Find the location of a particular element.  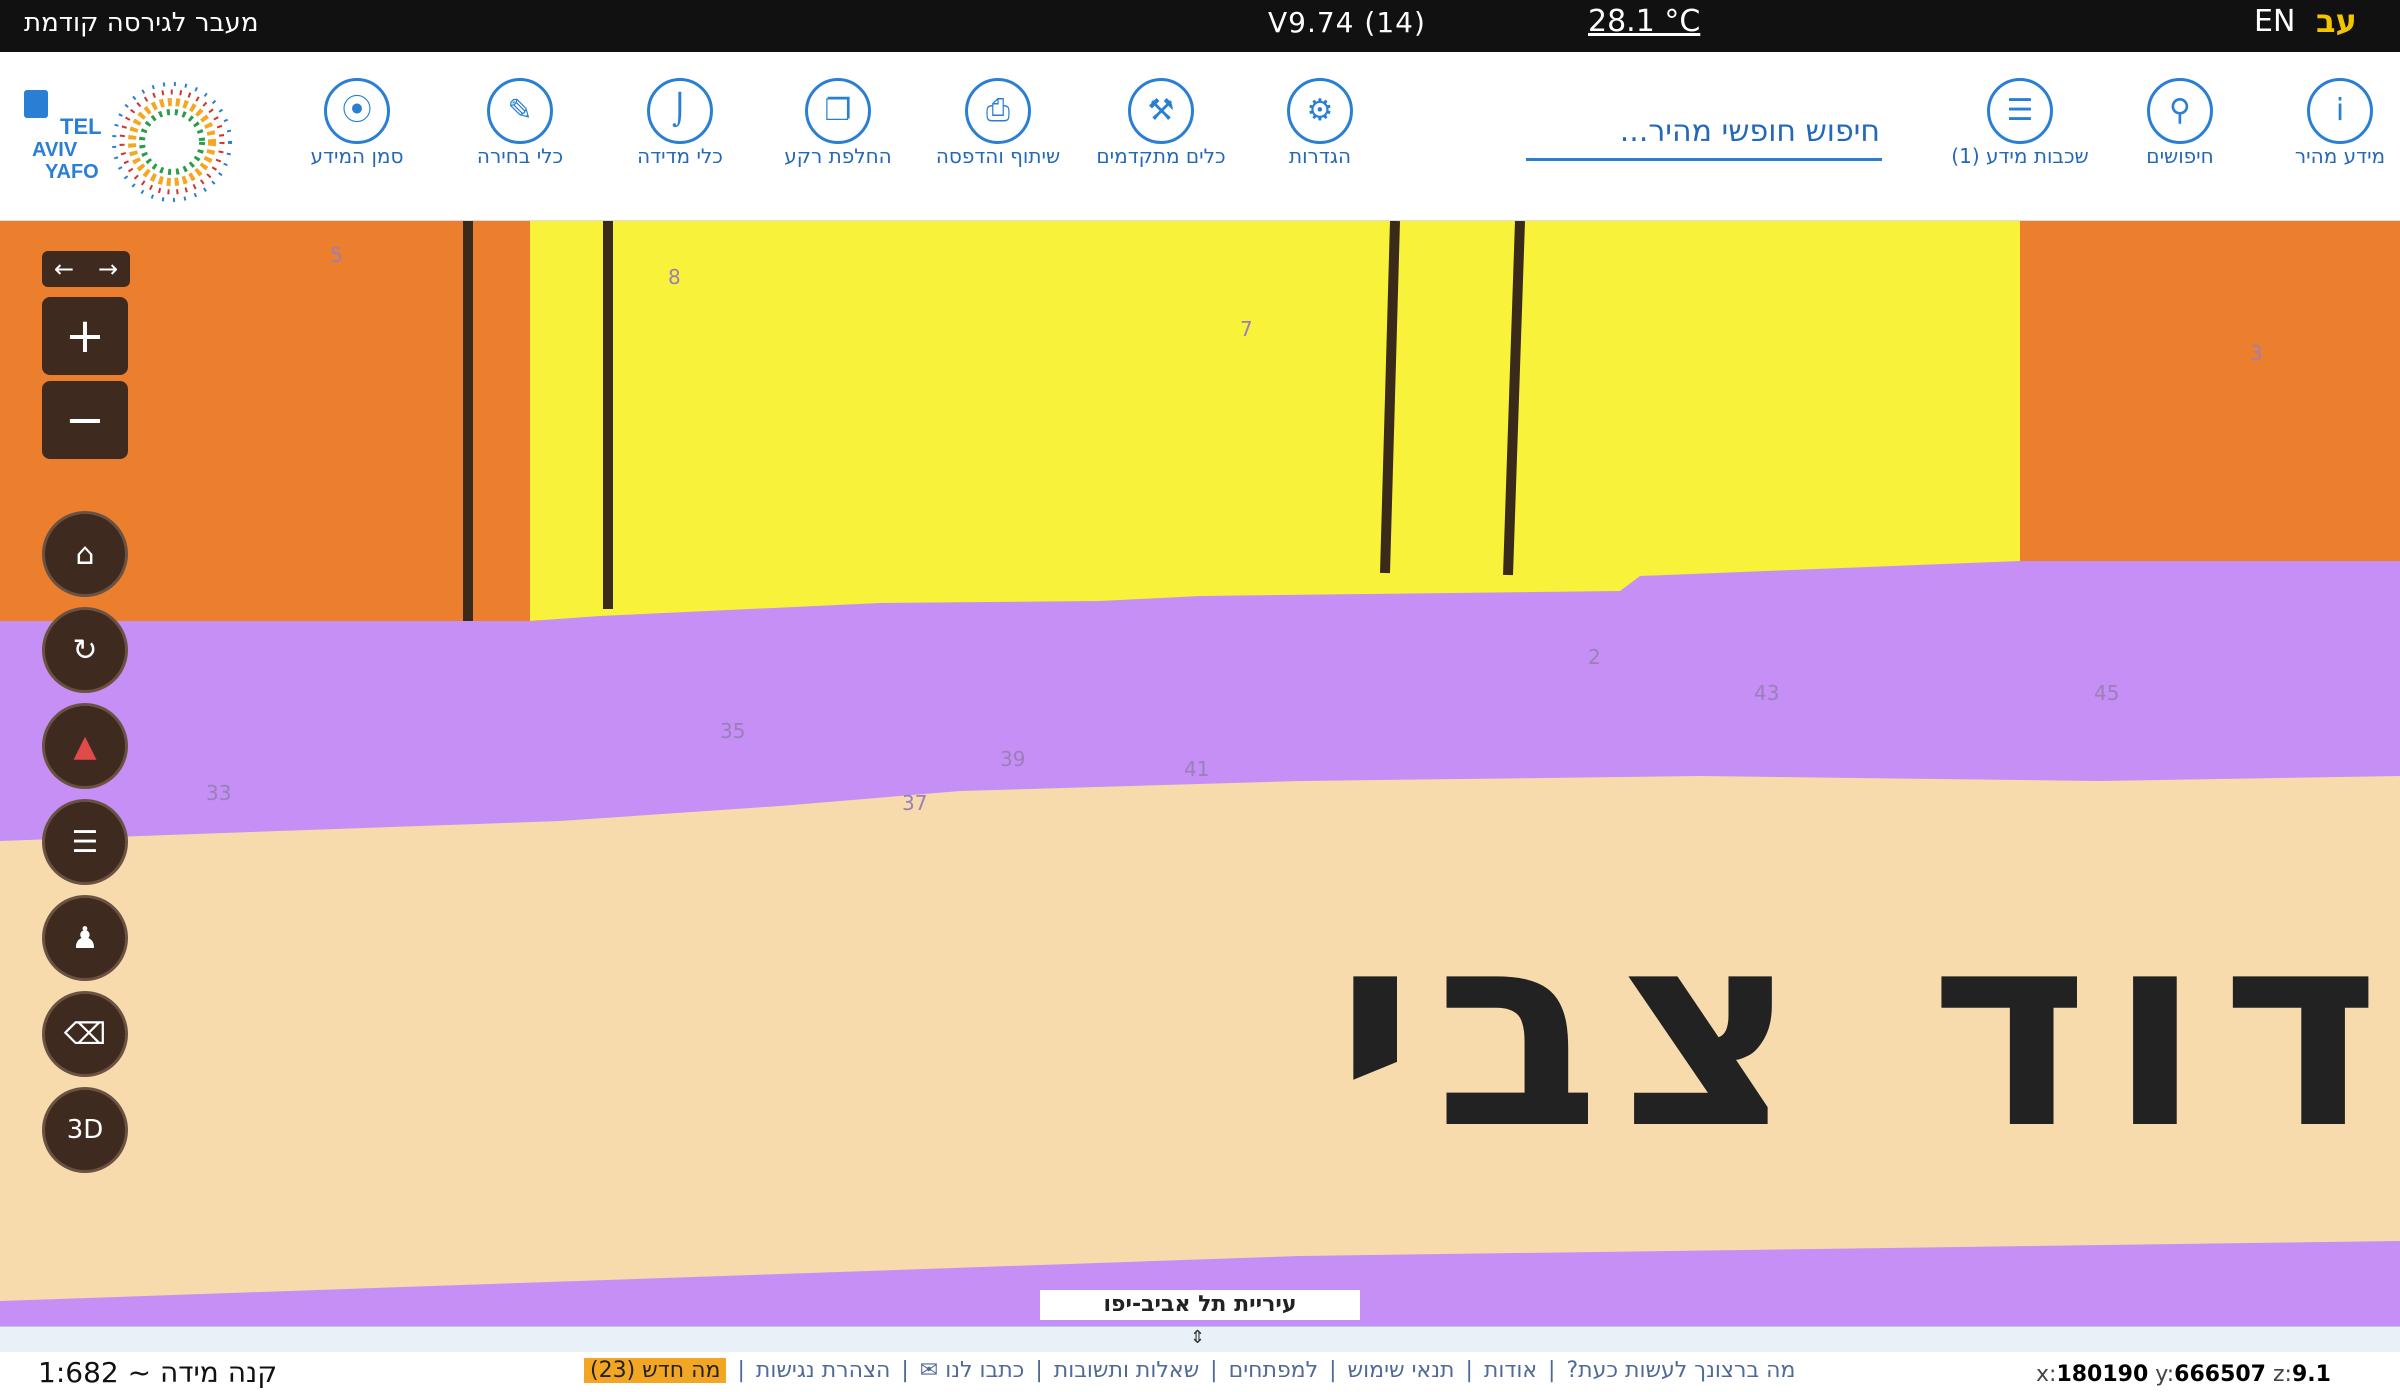

map-number-label: 3 is located at coordinates (2256, 353).